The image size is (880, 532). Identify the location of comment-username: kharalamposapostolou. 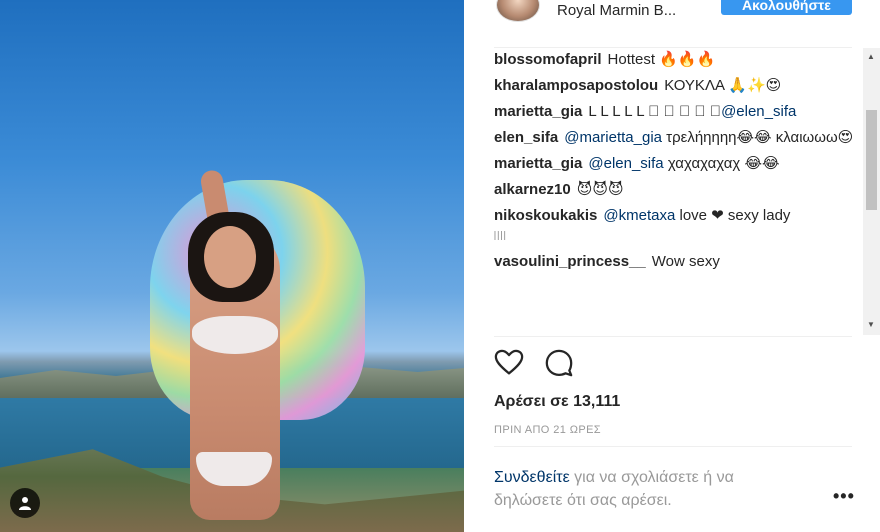
(576, 85).